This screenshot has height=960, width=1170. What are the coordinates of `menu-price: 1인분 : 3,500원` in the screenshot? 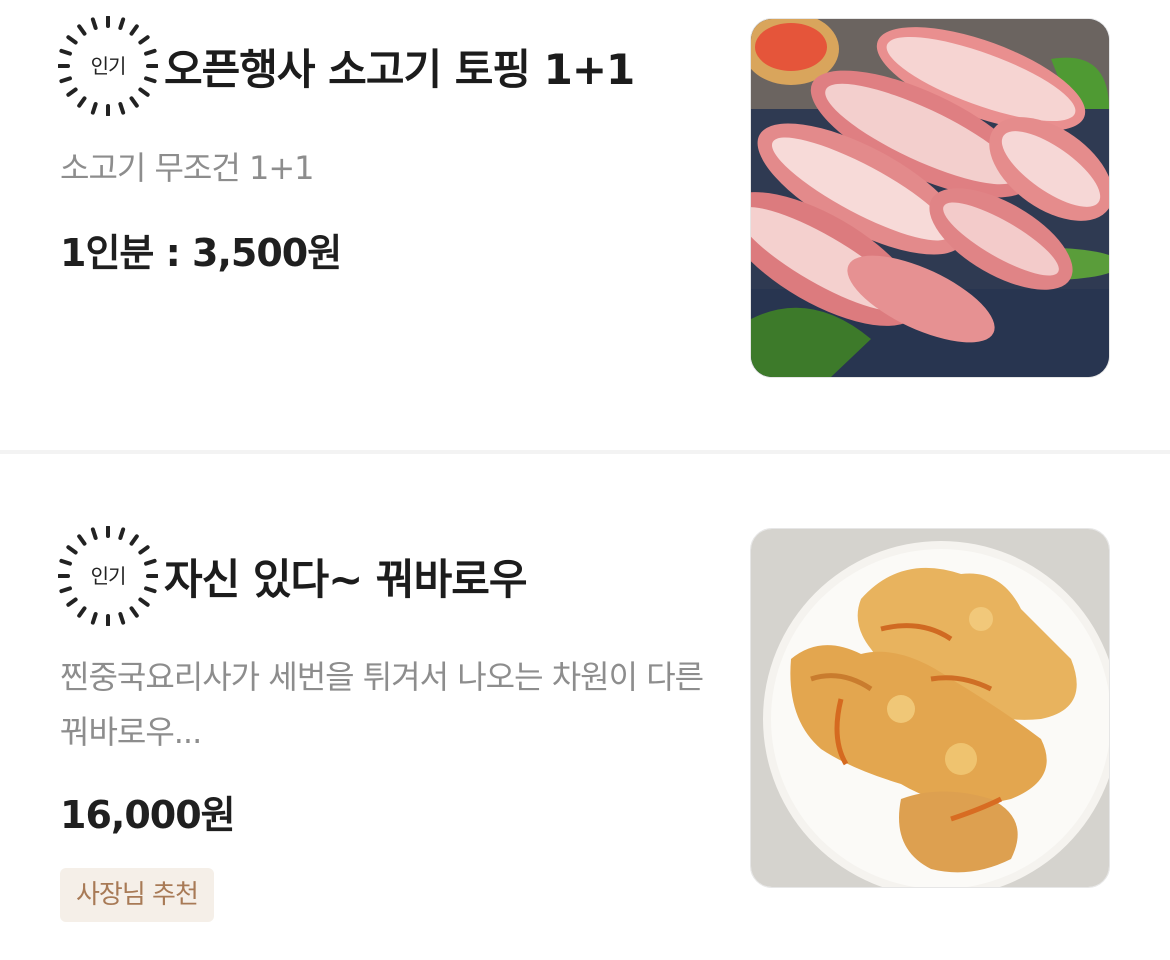 It's located at (201, 253).